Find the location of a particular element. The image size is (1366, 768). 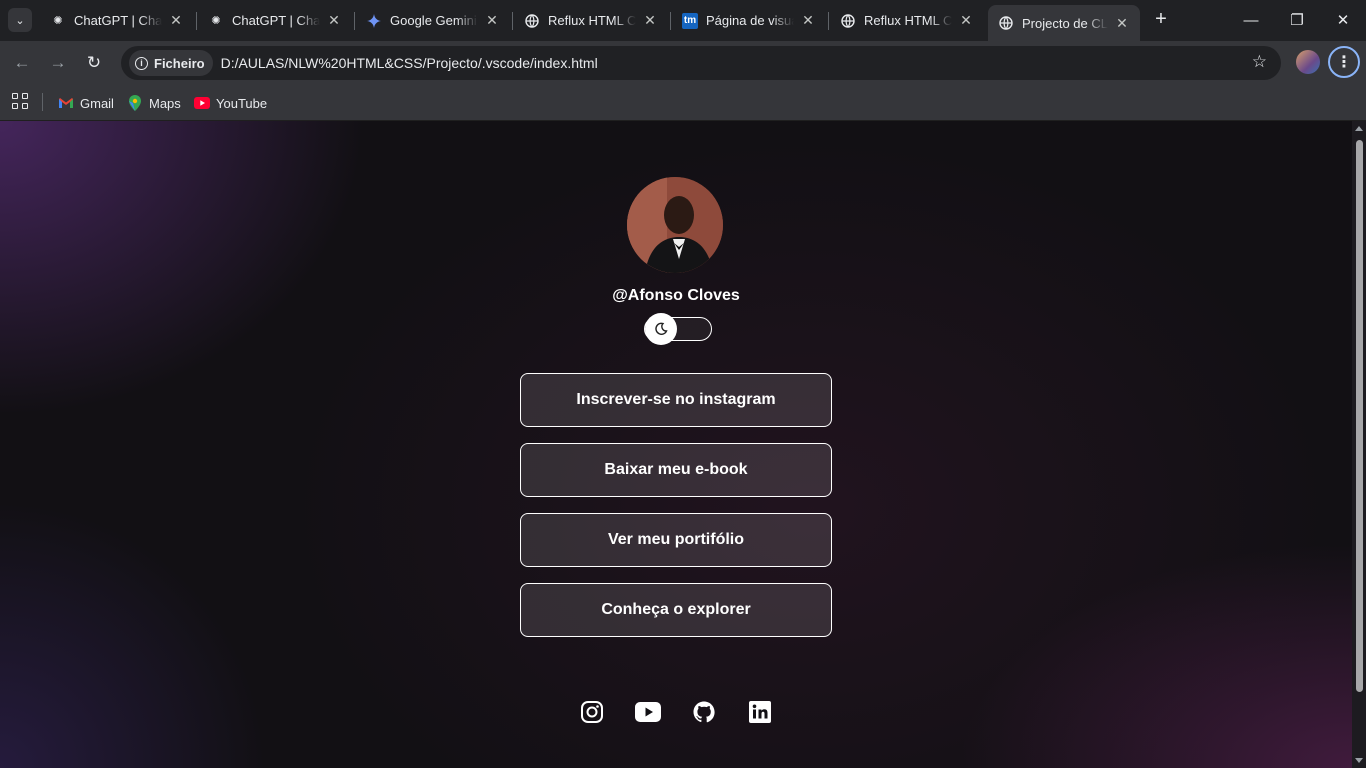

tab-search-button: ⌄ is located at coordinates (20, 20).